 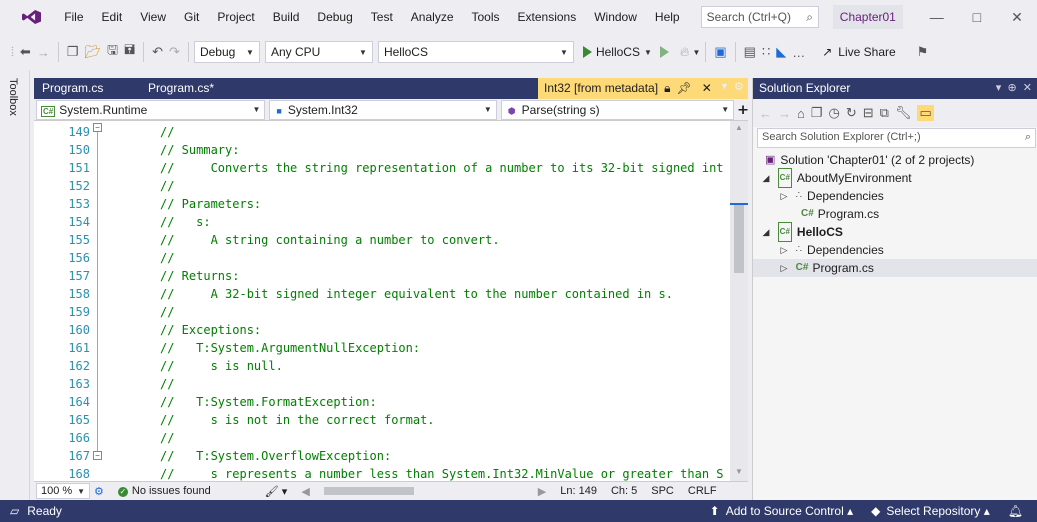 What do you see at coordinates (766, 52) in the screenshot?
I see `step-icon: ∷` at bounding box center [766, 52].